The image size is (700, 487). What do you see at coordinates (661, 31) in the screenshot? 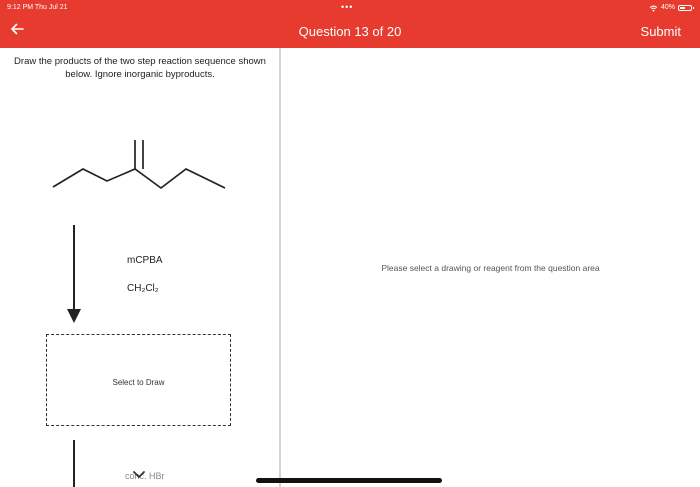
I see `submit-button: Submit` at bounding box center [661, 31].